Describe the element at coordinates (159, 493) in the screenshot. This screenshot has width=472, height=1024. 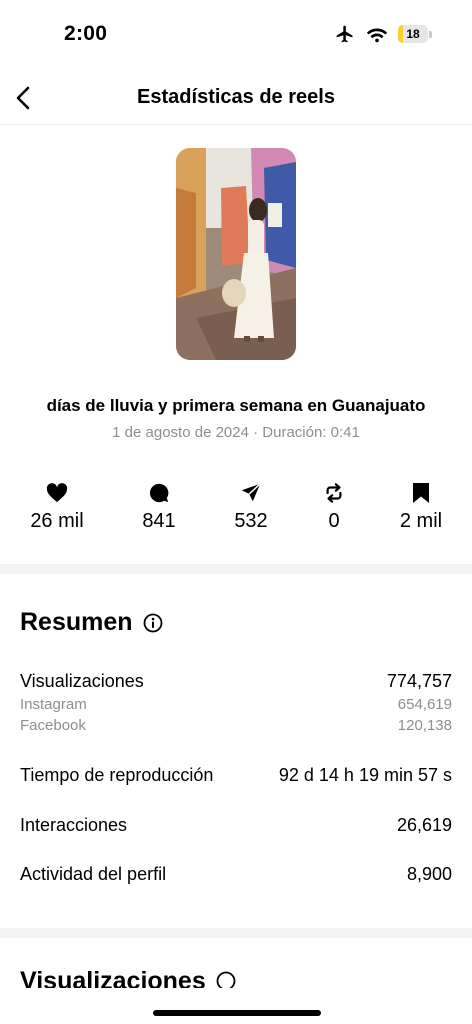
I see `comment-icon` at that location.